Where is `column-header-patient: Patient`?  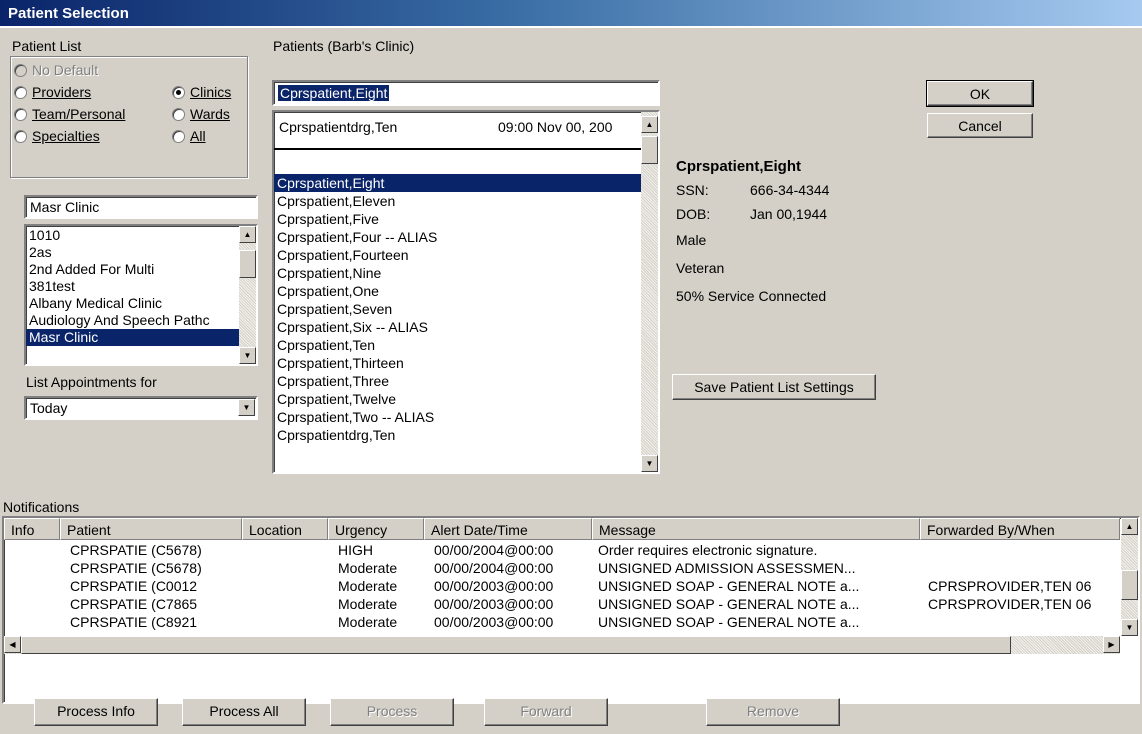
column-header-patient: Patient is located at coordinates (151, 529).